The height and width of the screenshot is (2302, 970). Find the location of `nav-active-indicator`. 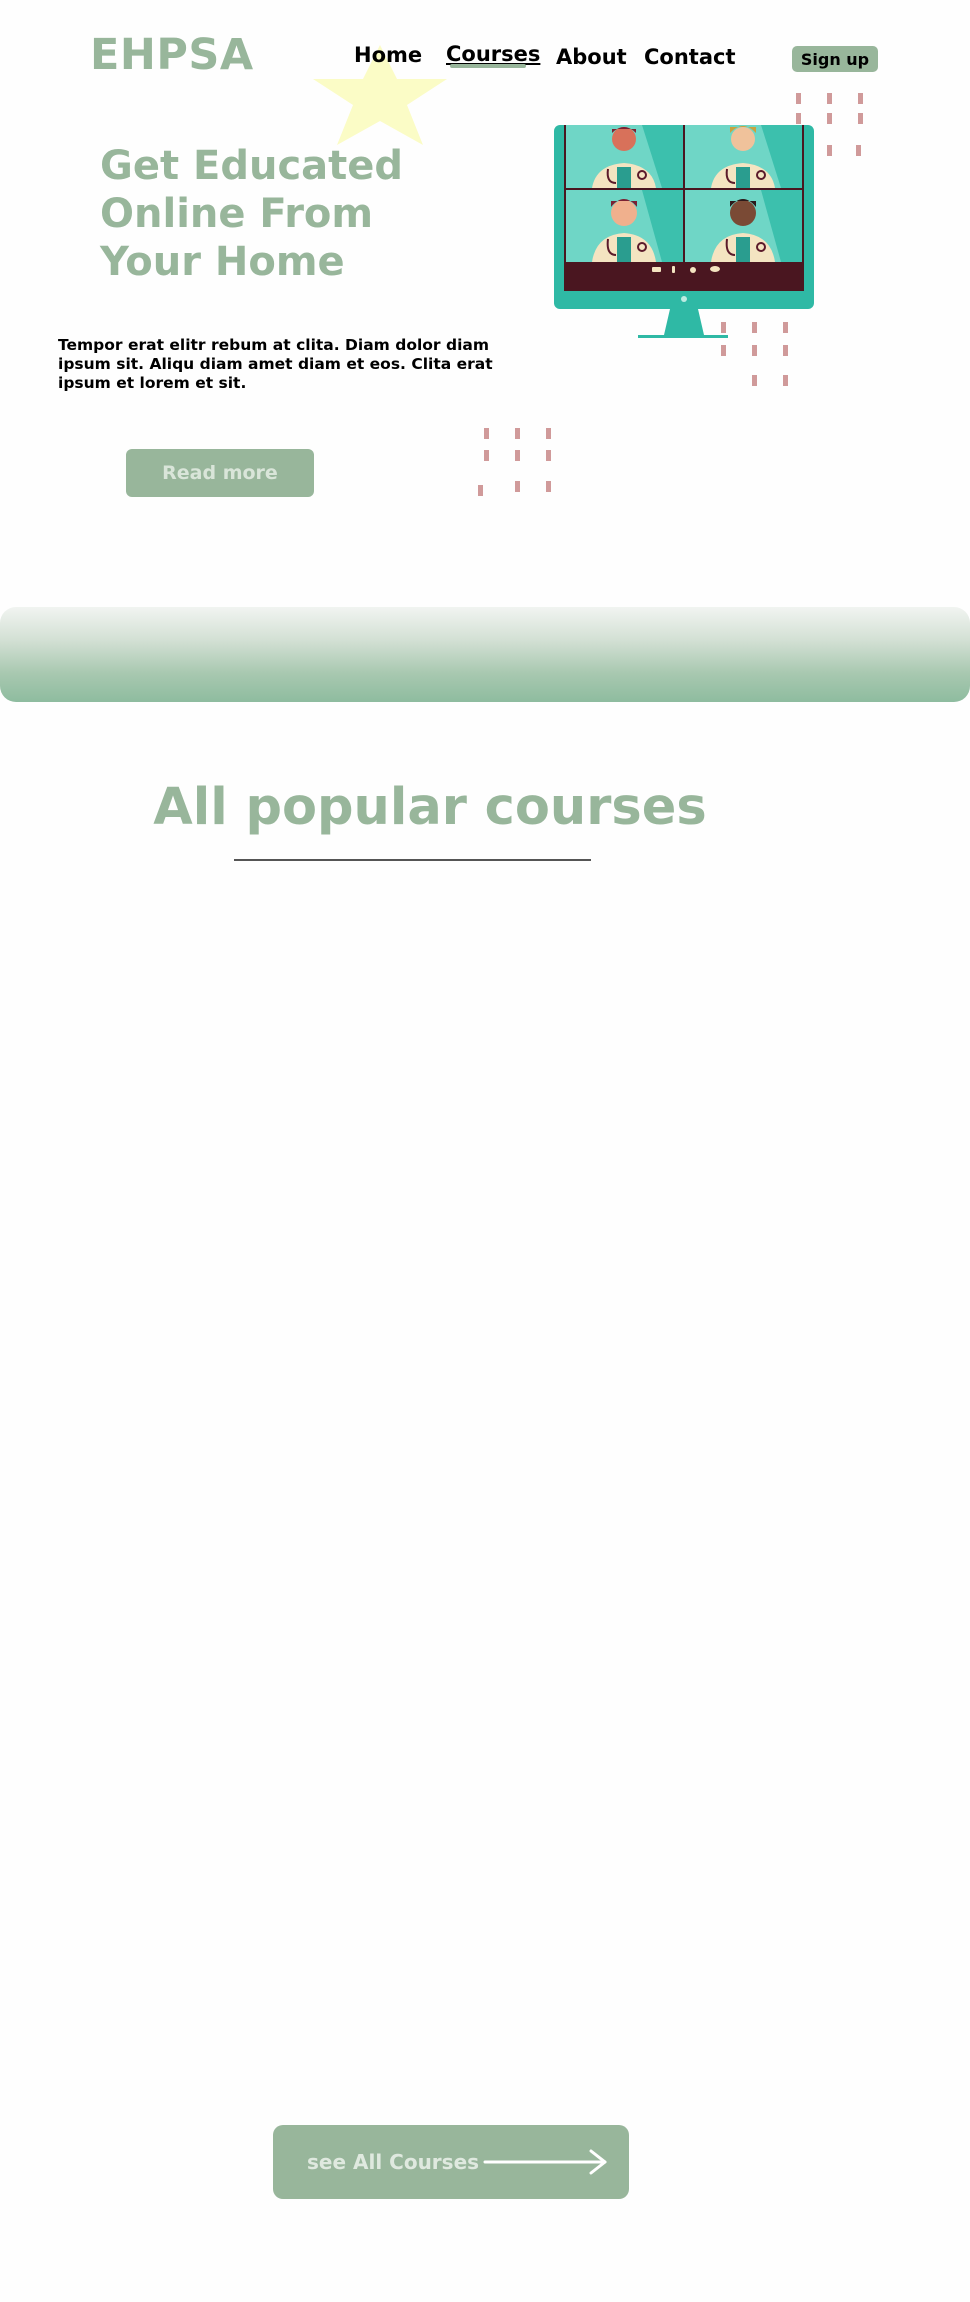

nav-active-indicator is located at coordinates (488, 66).